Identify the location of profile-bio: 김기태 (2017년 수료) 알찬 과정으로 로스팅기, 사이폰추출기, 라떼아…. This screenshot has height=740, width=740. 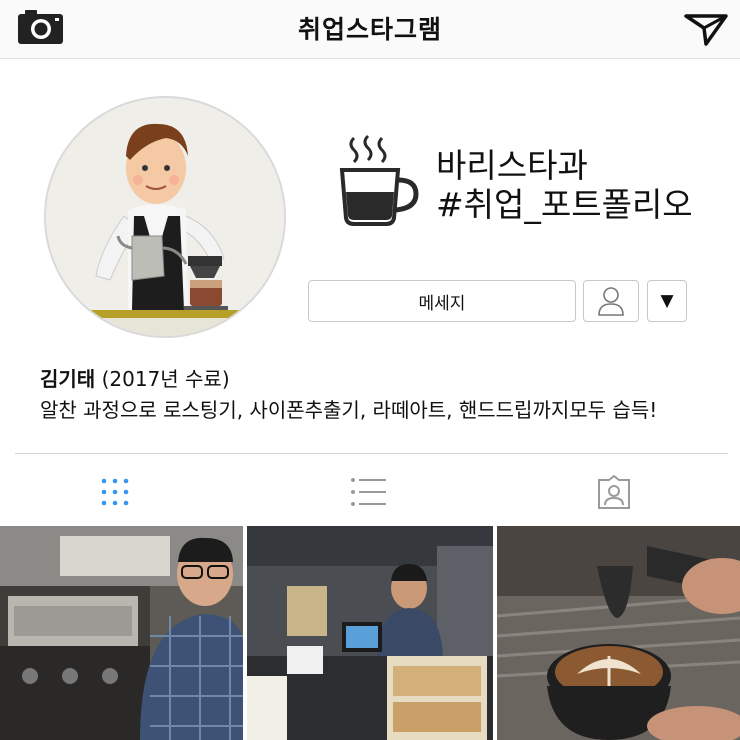
(348, 395).